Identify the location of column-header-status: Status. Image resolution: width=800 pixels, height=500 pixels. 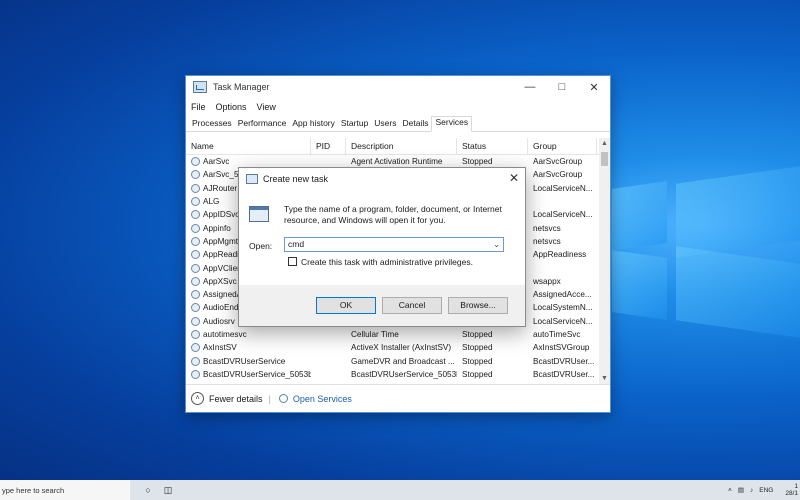
(492, 146).